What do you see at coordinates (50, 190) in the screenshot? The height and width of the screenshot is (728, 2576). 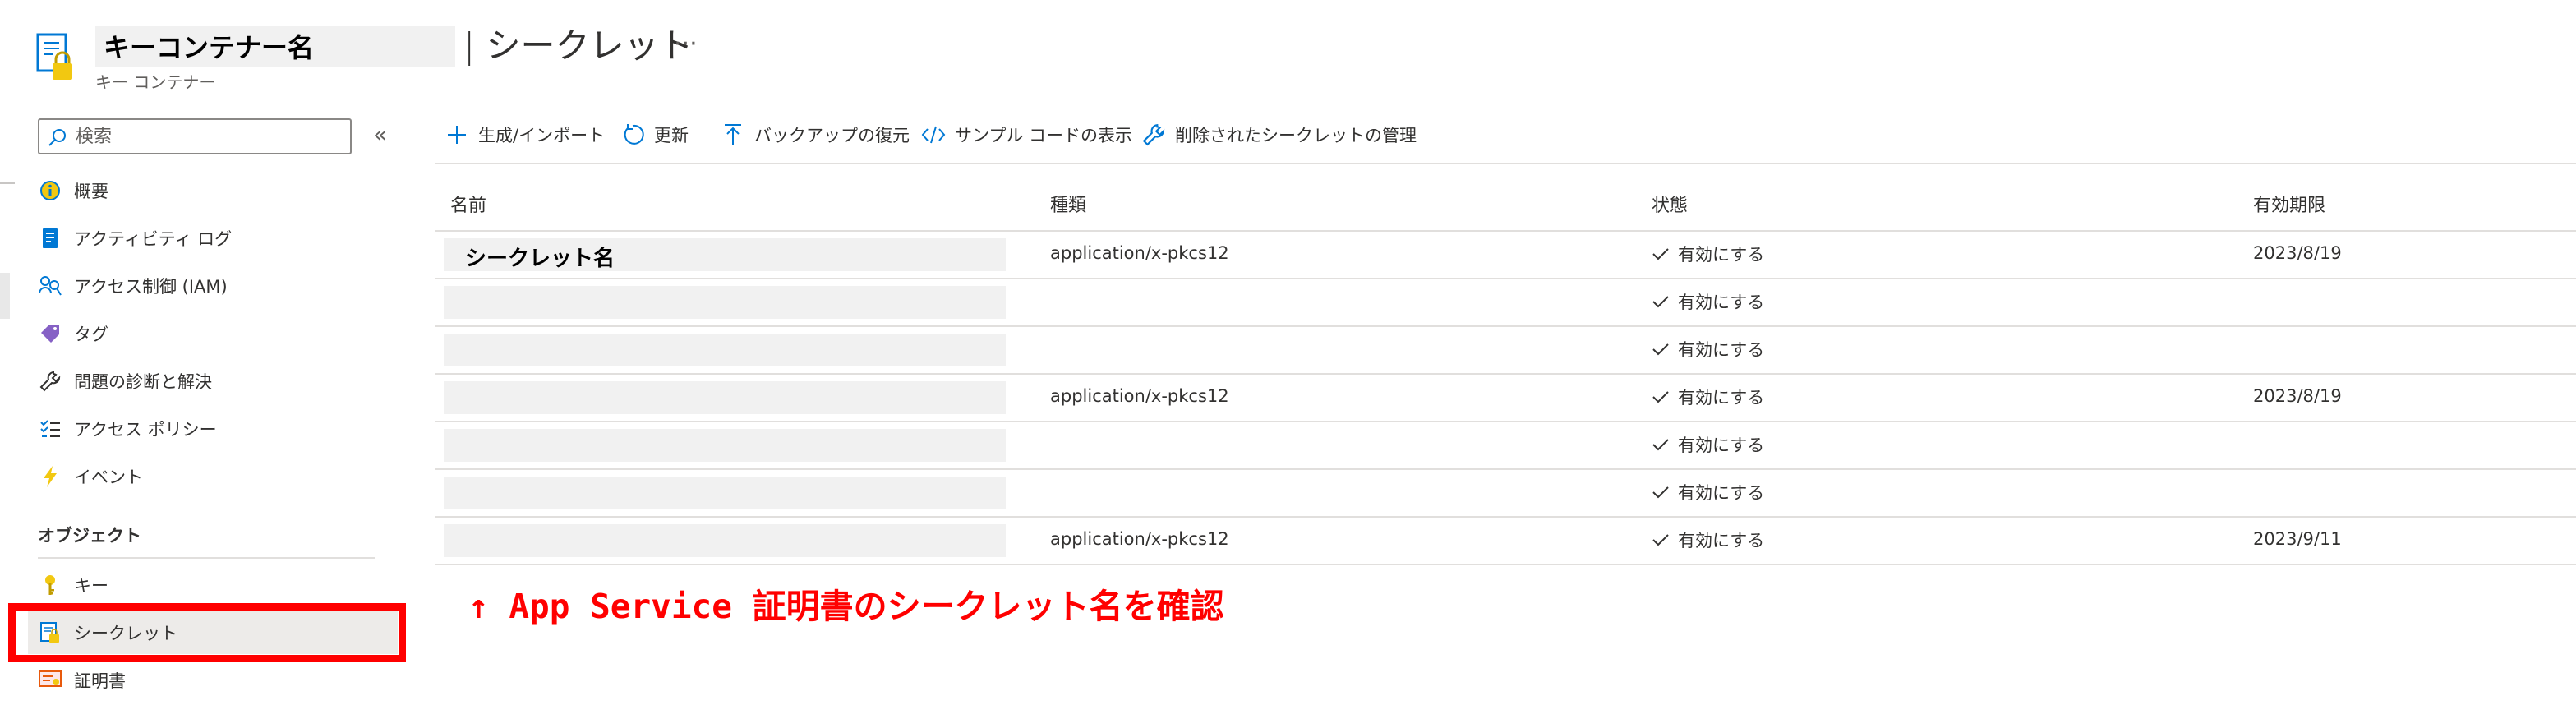 I see `overview-icon` at bounding box center [50, 190].